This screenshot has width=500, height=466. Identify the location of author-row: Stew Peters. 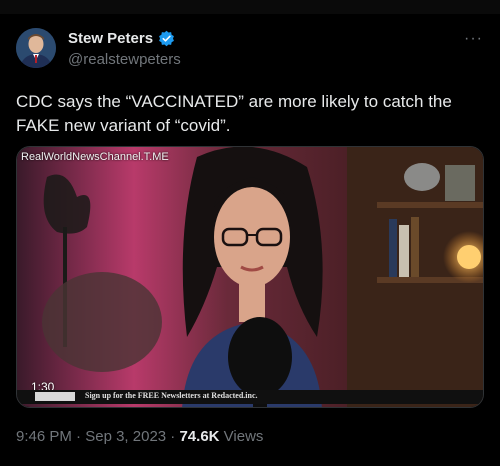
(121, 38).